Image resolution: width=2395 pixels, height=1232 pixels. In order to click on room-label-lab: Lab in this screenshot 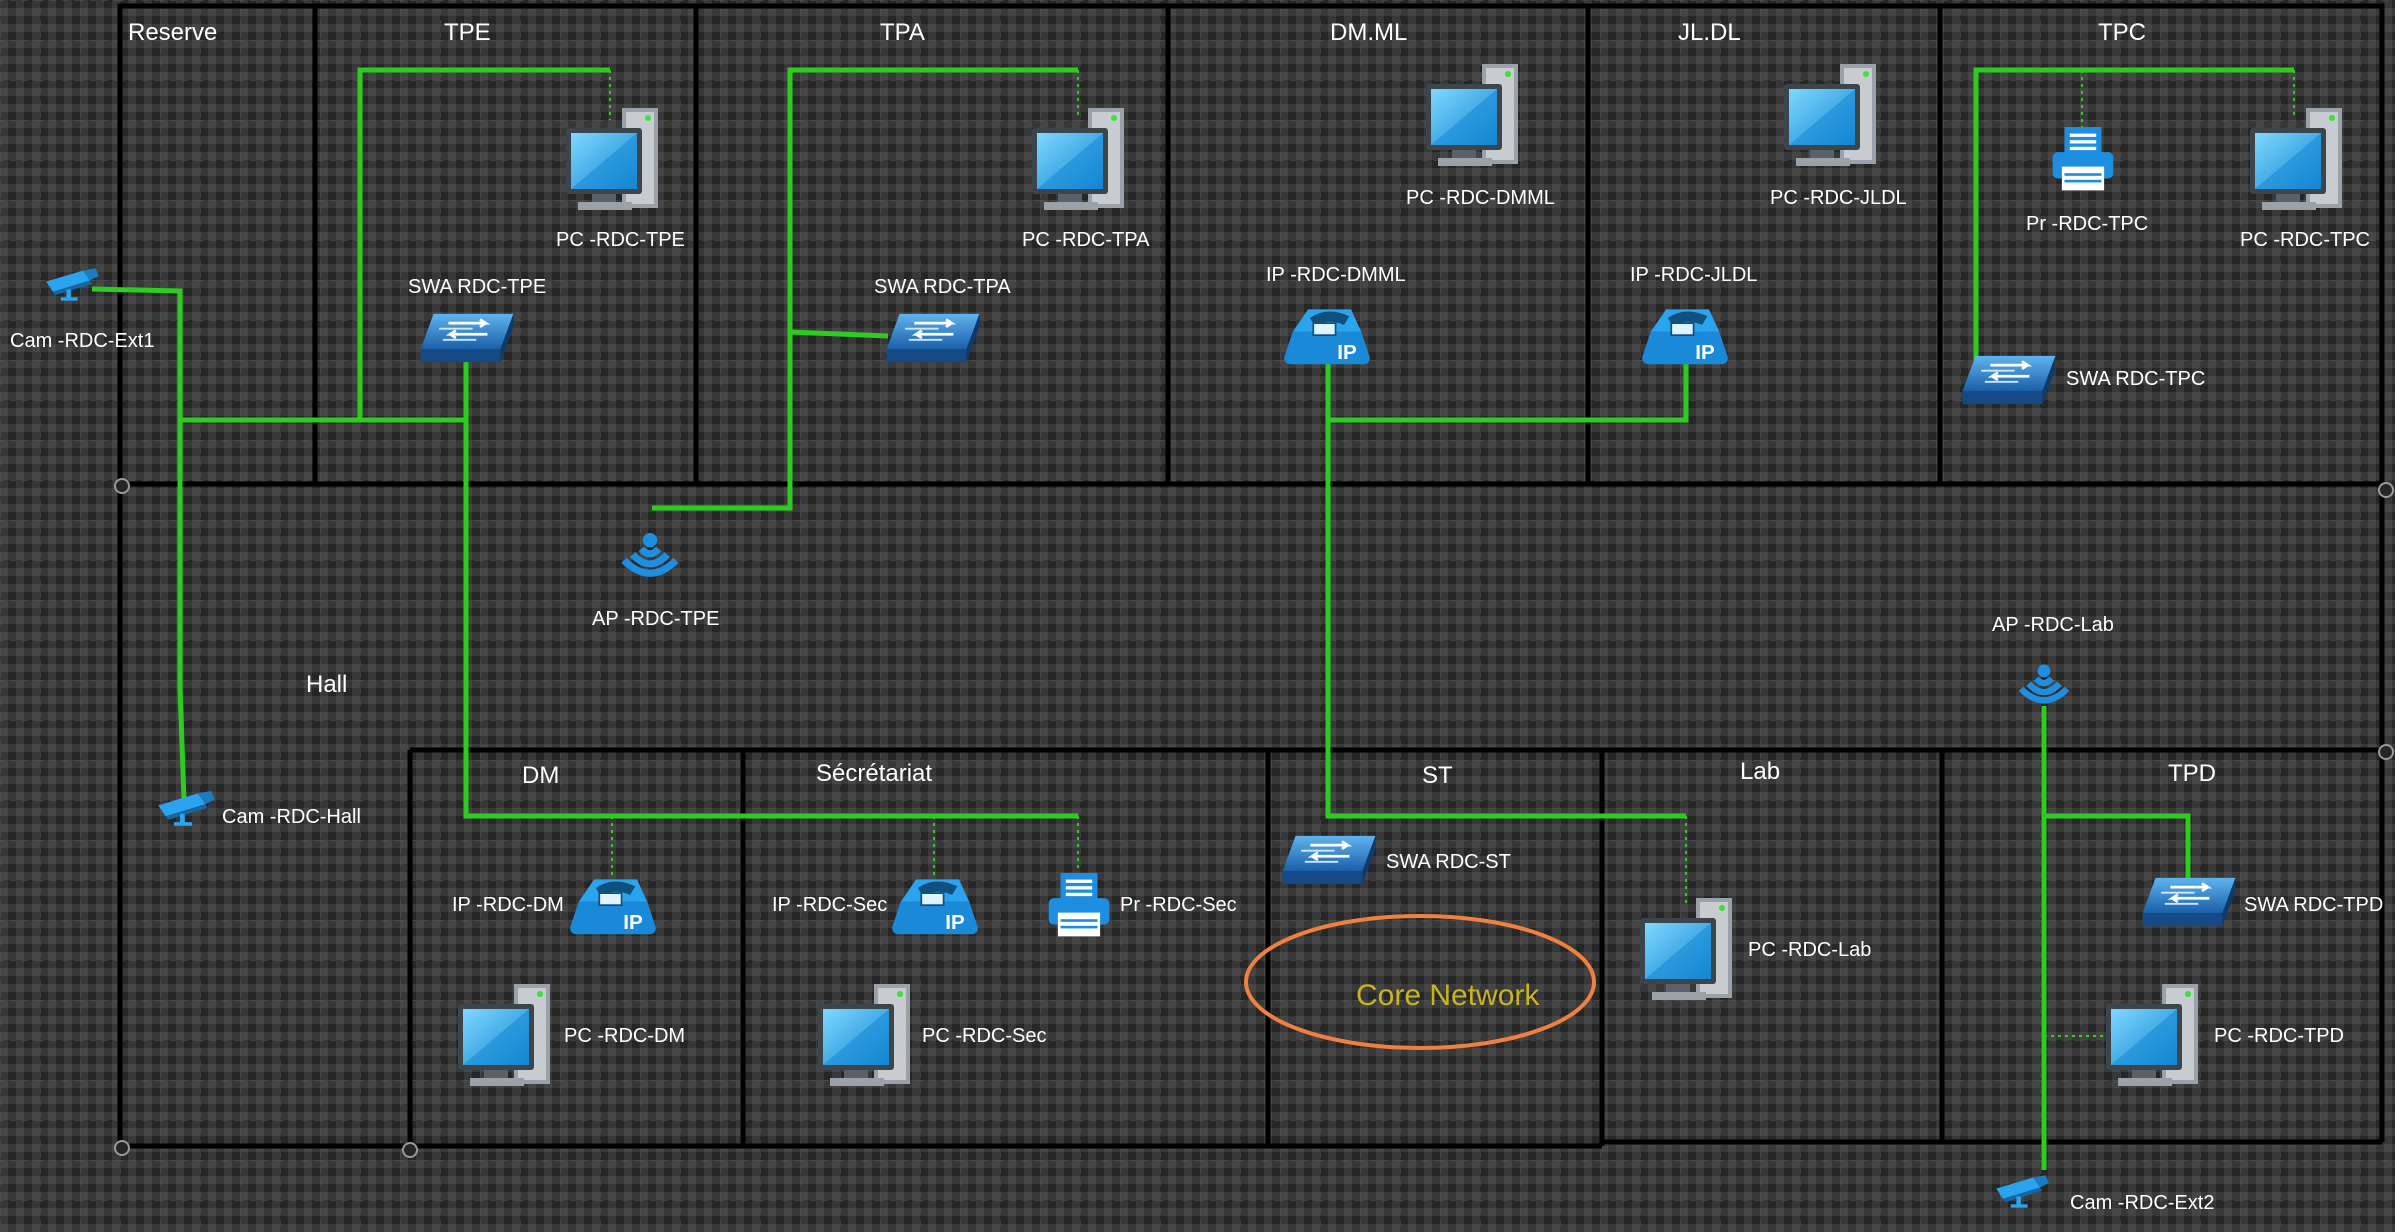, I will do `click(1760, 771)`.